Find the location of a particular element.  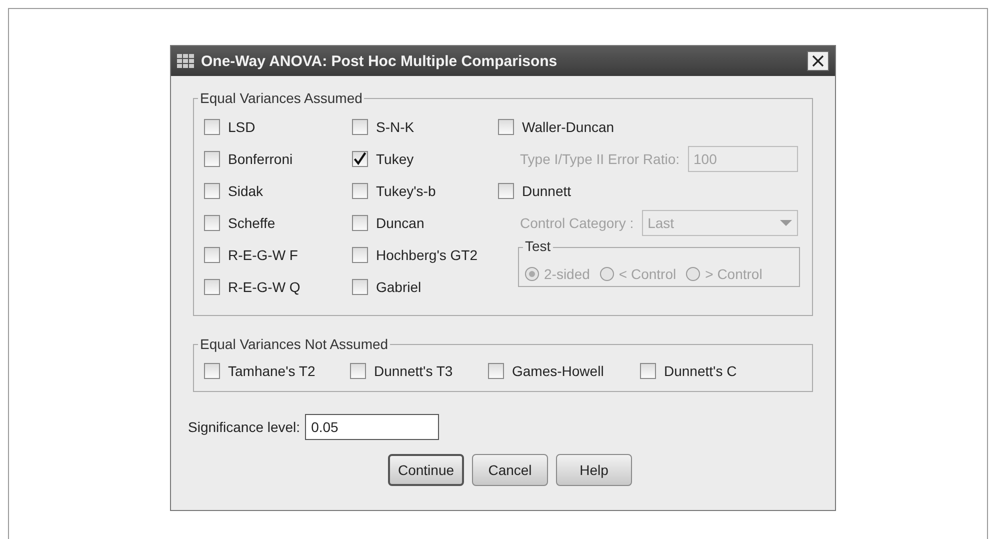

checkbox-label: Tukey's-b is located at coordinates (406, 191).